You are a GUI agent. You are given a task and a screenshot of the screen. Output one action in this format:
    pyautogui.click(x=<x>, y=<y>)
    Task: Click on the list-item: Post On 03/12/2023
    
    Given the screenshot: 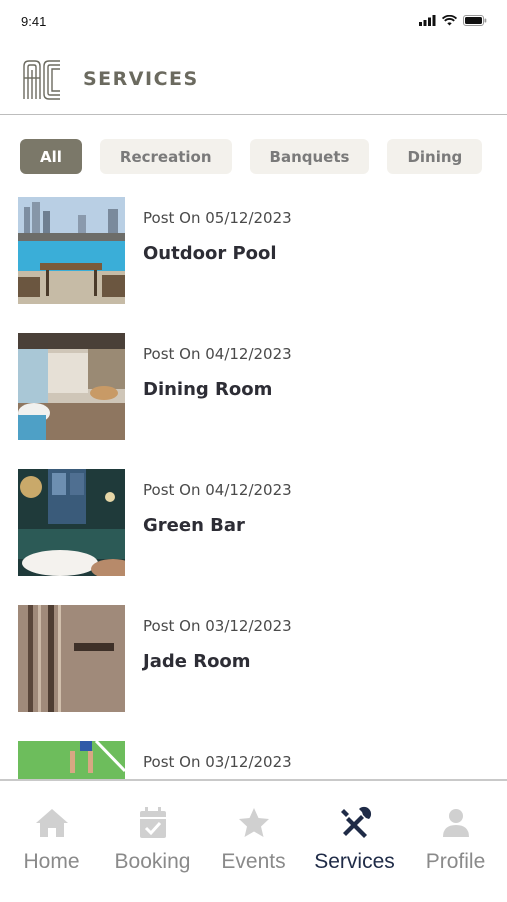 What is the action you would take?
    pyautogui.click(x=253, y=760)
    